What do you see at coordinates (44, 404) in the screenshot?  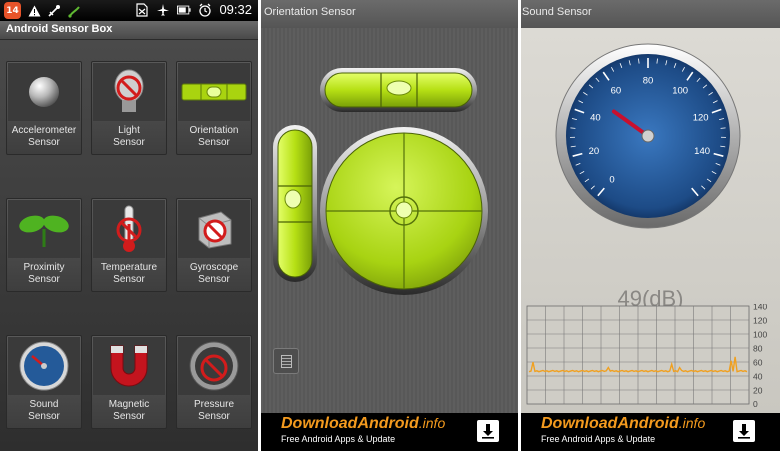 I see `tile-label-line1: Sound` at bounding box center [44, 404].